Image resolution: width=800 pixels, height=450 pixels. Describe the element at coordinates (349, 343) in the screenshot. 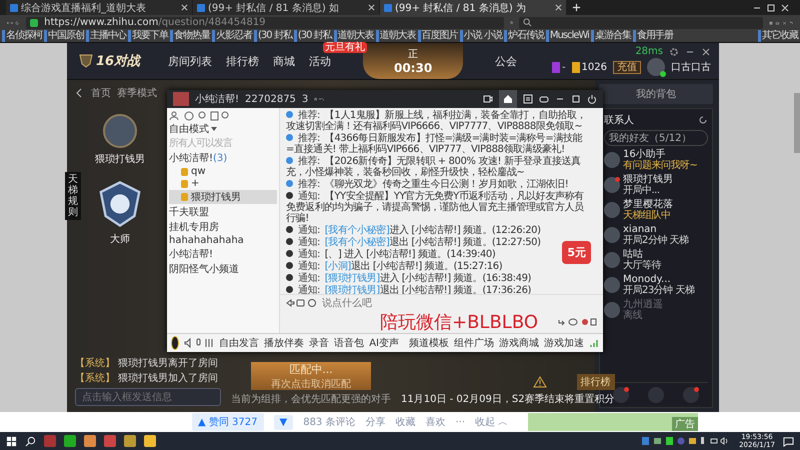

I see `toolbar-button: 语音包` at that location.